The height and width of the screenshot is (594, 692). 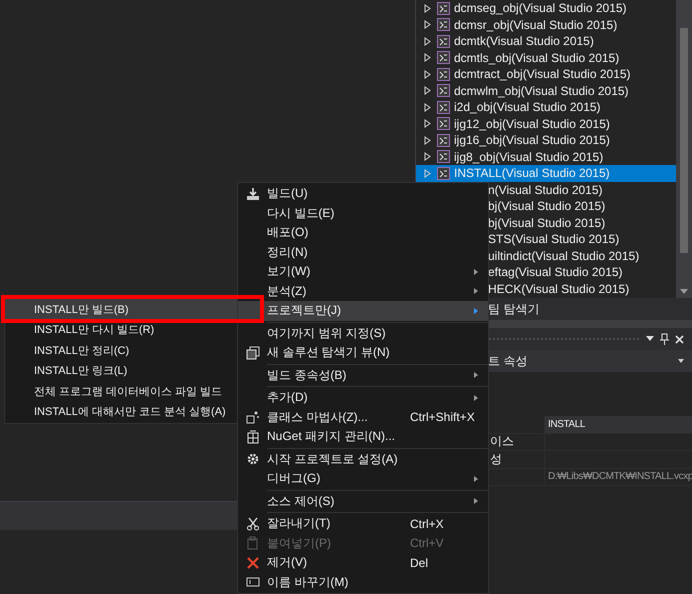 I want to click on close-icon, so click(x=679, y=339).